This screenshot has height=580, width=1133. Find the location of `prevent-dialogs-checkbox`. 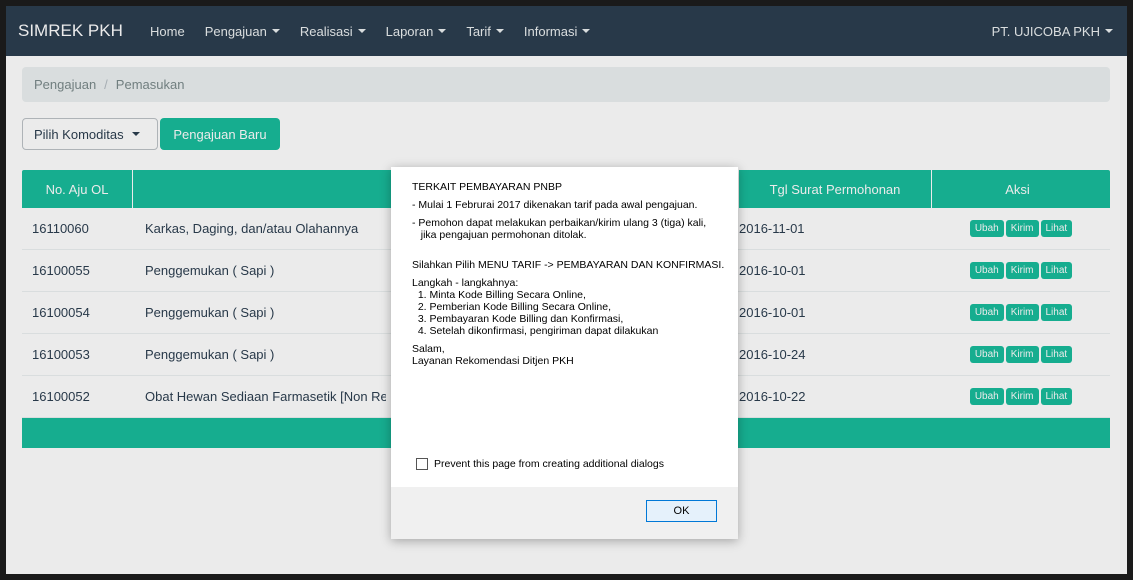

prevent-dialogs-checkbox is located at coordinates (422, 464).